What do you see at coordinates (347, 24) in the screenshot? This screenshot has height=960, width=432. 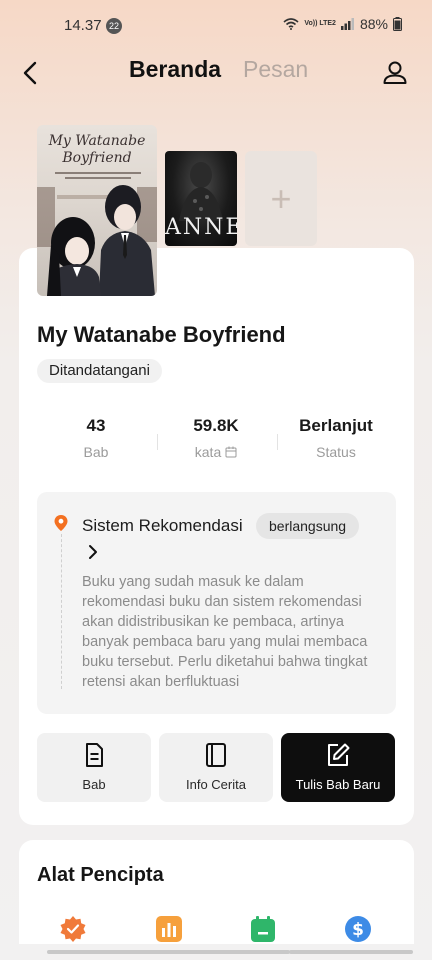 I see `signal-icon` at bounding box center [347, 24].